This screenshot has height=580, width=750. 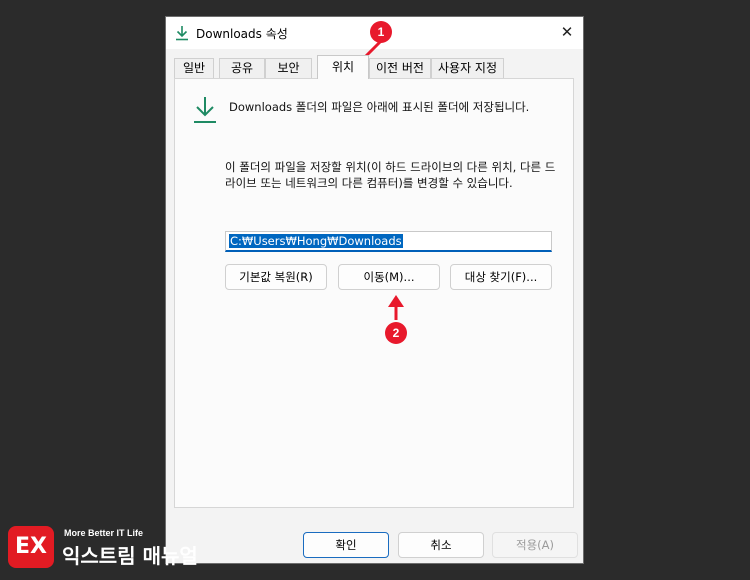 I want to click on path-value: C:₩Users₩Hong₩Downloads, so click(x=316, y=241).